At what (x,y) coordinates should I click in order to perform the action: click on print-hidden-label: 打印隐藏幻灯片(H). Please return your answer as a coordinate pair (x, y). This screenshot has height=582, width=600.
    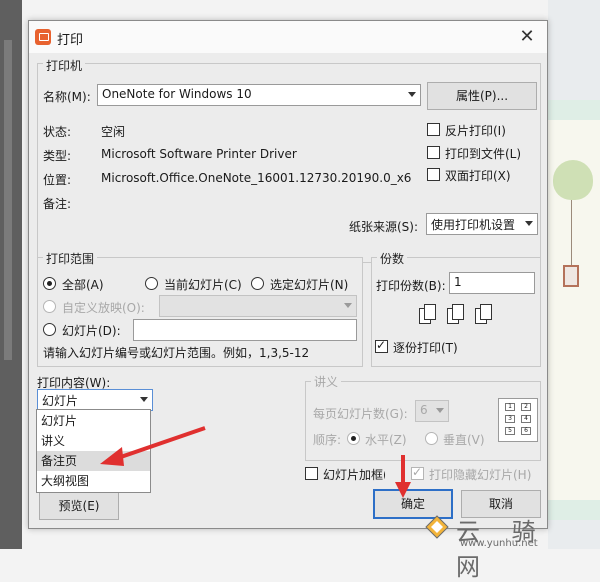
    Looking at the image, I should click on (480, 475).